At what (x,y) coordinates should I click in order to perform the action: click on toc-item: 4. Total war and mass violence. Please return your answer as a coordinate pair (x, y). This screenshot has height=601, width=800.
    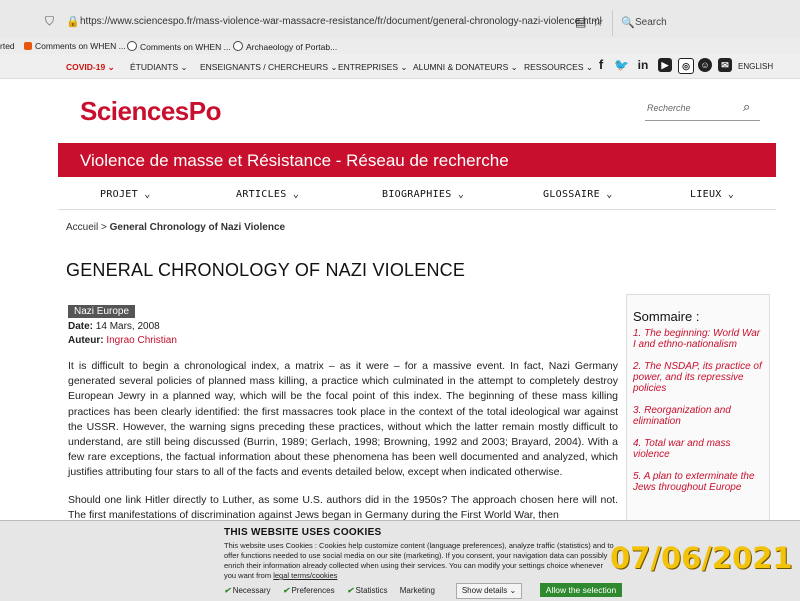
    Looking at the image, I should click on (698, 449).